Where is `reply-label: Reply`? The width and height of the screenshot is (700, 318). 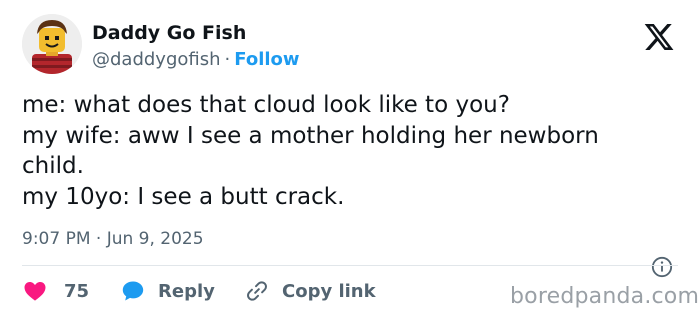
reply-label: Reply is located at coordinates (186, 291).